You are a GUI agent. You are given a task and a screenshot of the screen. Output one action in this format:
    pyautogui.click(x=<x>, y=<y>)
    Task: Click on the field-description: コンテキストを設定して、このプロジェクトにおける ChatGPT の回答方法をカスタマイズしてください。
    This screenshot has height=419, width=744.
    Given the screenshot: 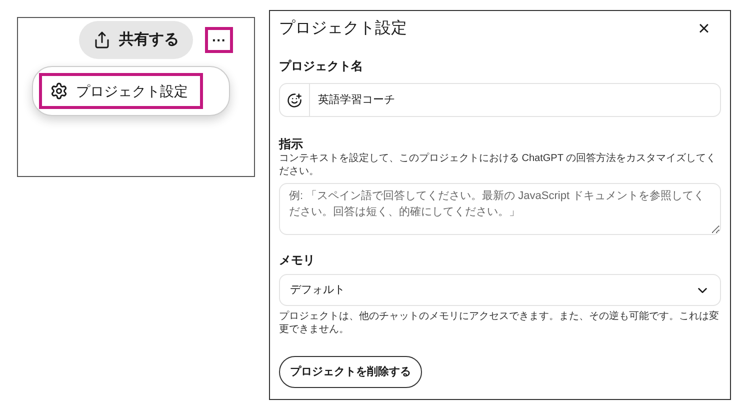 What is the action you would take?
    pyautogui.click(x=498, y=165)
    